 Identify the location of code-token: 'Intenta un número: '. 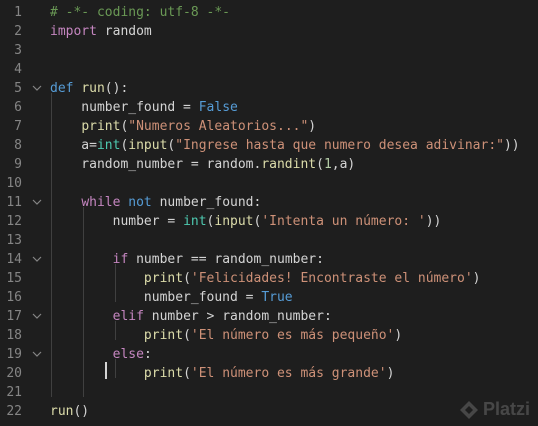
(343, 221).